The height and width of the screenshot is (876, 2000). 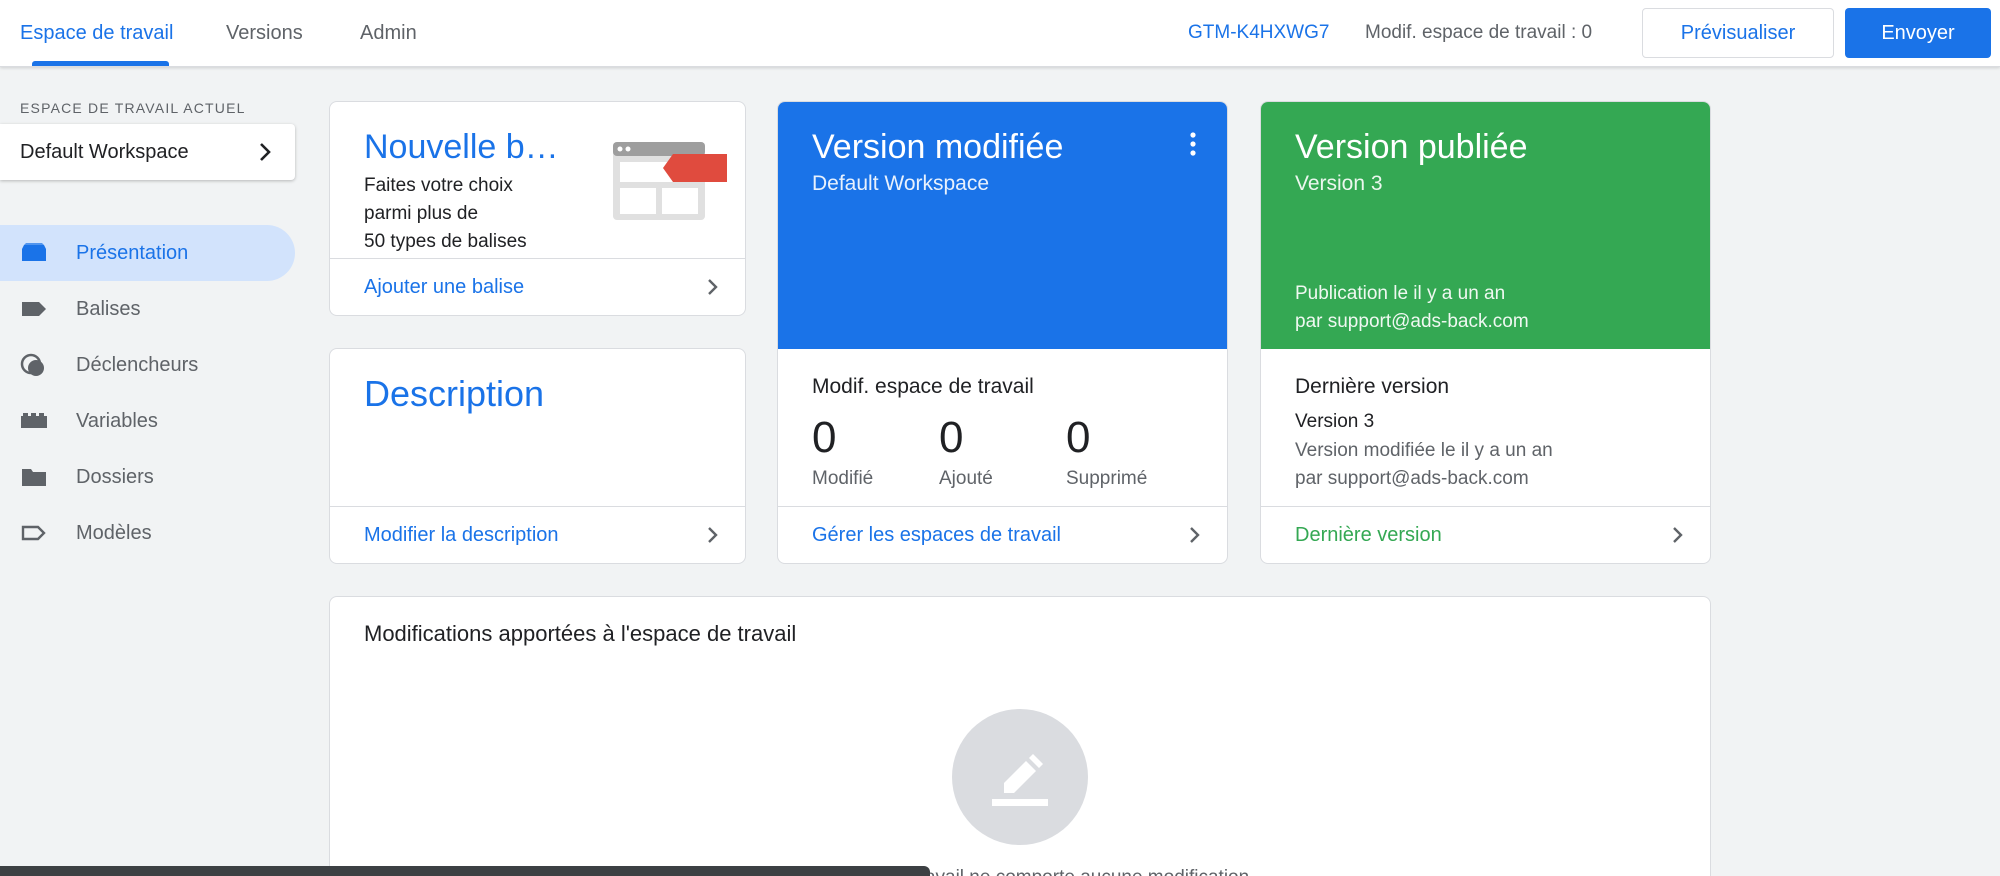 What do you see at coordinates (923, 386) in the screenshot?
I see `workspace-changes-title: Modif. espace de travail` at bounding box center [923, 386].